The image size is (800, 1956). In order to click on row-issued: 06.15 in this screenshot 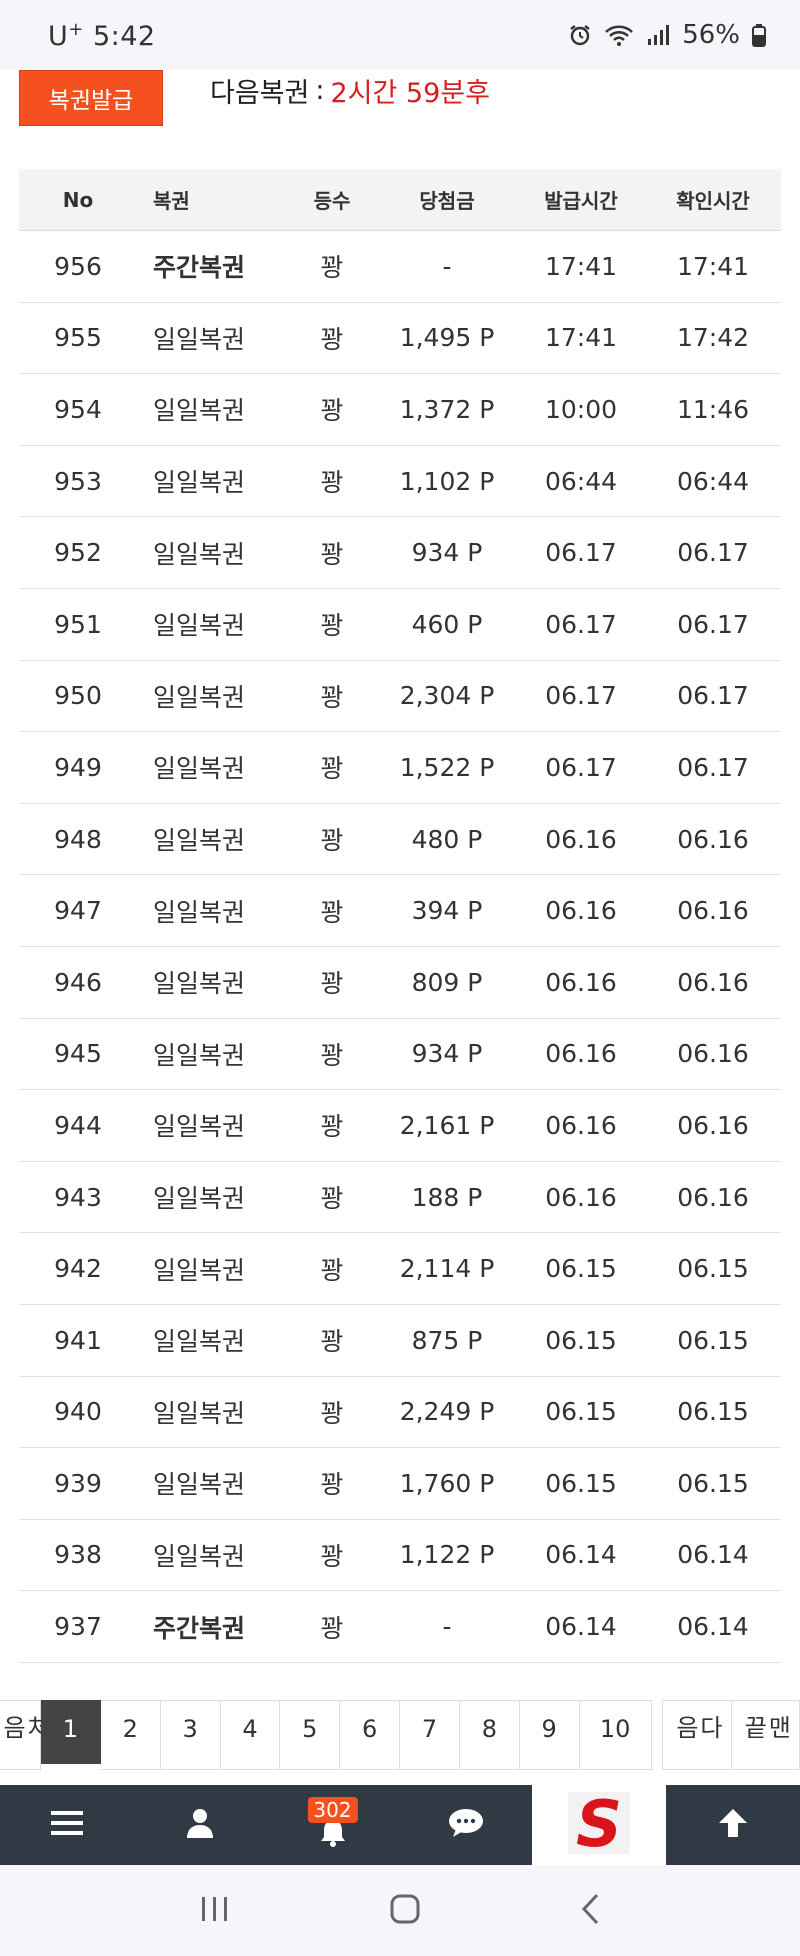, I will do `click(581, 1412)`.